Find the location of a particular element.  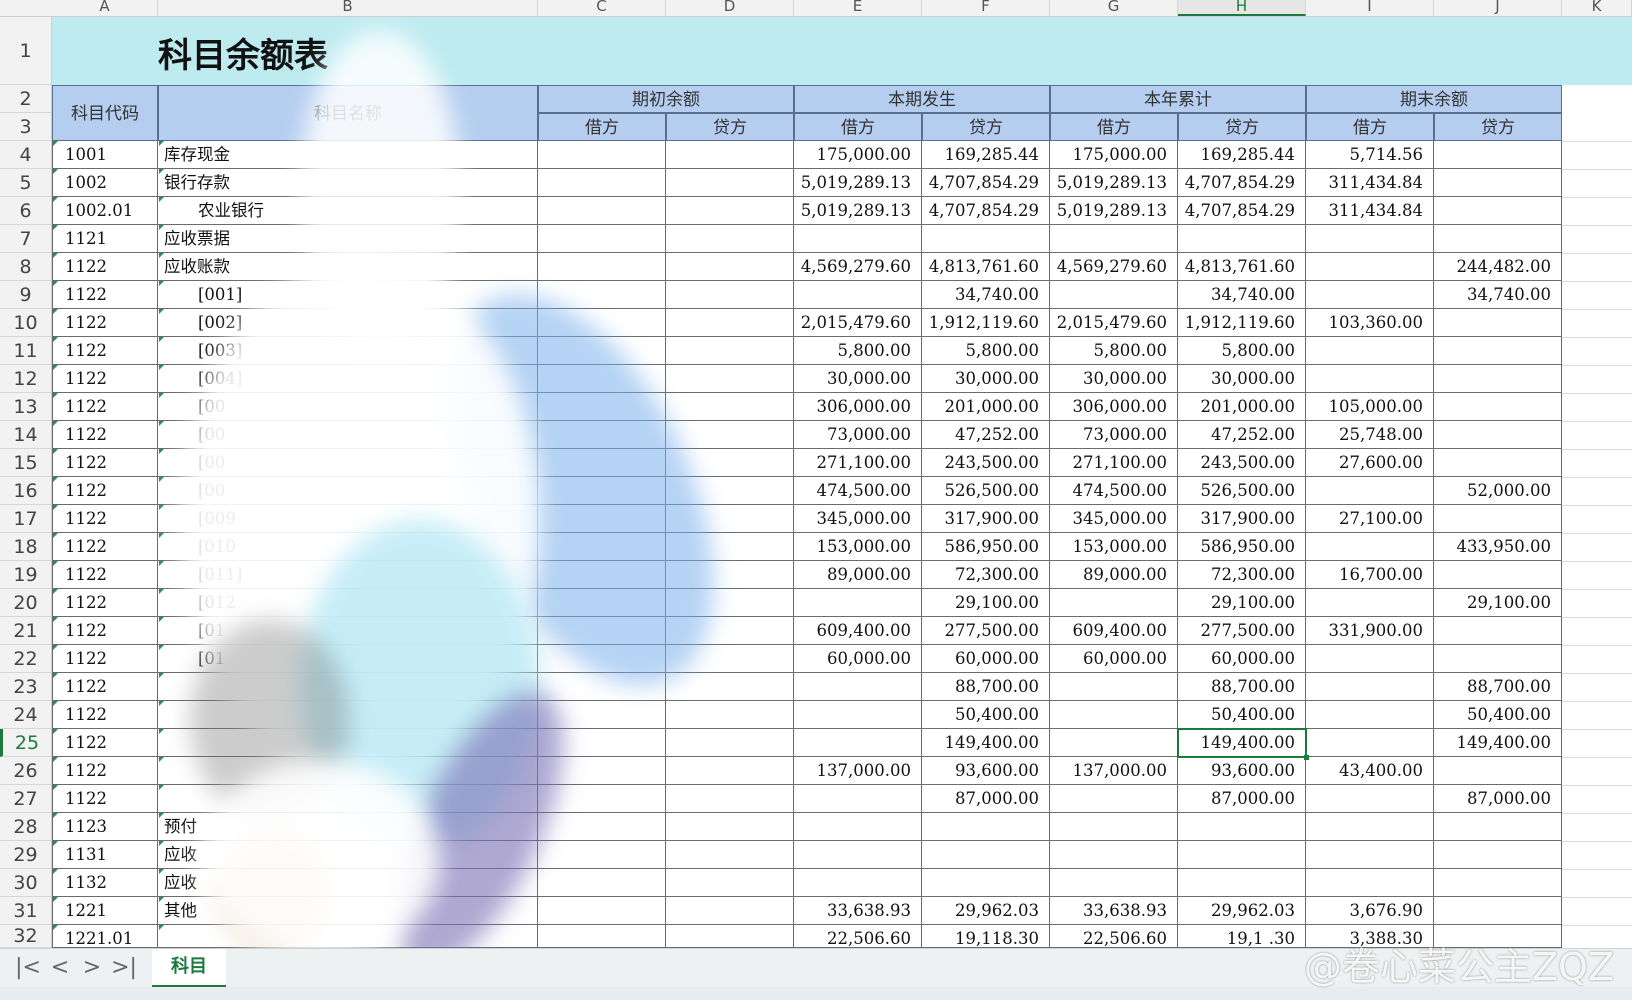

cell-g: 73,000.00 is located at coordinates (1114, 435).